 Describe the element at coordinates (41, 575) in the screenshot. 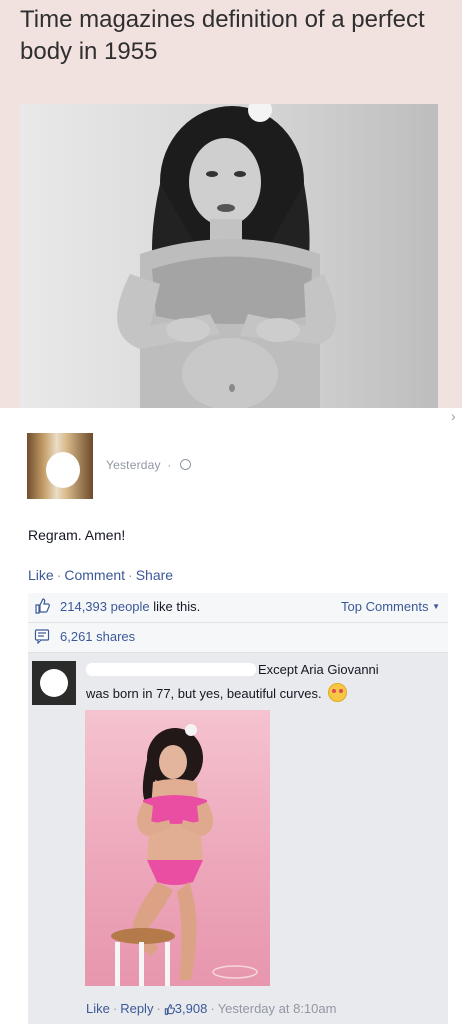

I see `like-link: Like` at that location.